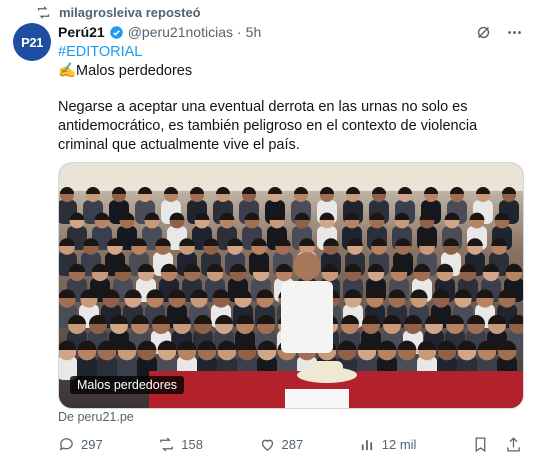  I want to click on author-name: Perú21, so click(81, 32).